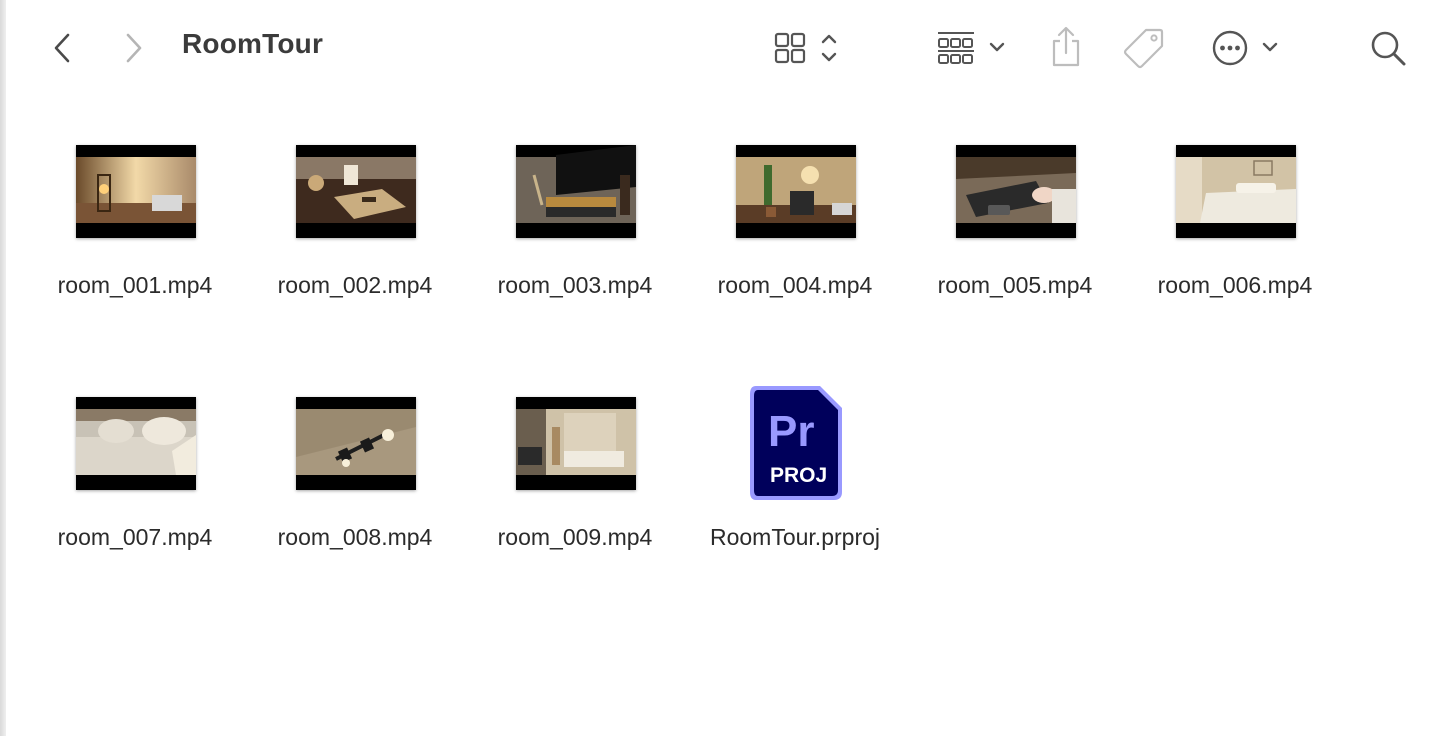 The height and width of the screenshot is (736, 1444). Describe the element at coordinates (791, 431) in the screenshot. I see `svg-text: Pr` at that location.